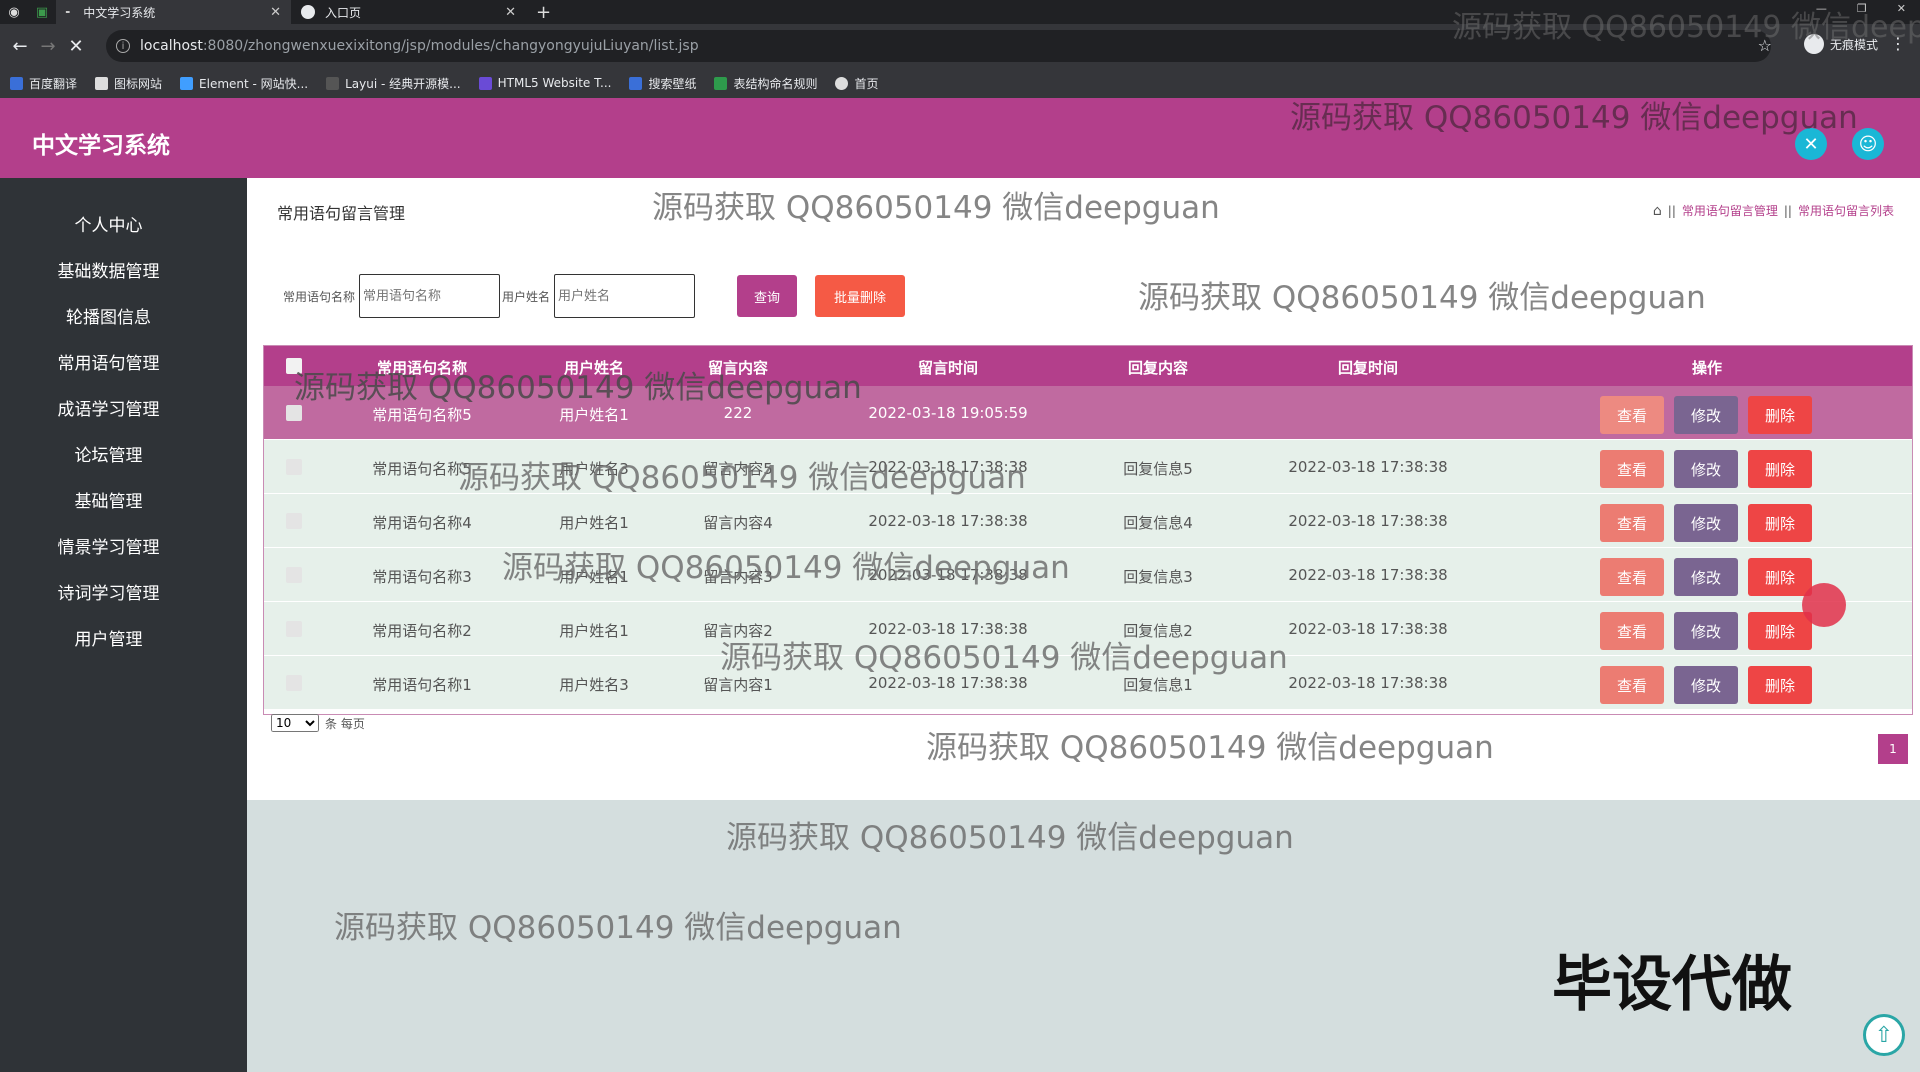 The height and width of the screenshot is (1072, 1920). What do you see at coordinates (76, 46) in the screenshot?
I see `stop-icon: ✕` at bounding box center [76, 46].